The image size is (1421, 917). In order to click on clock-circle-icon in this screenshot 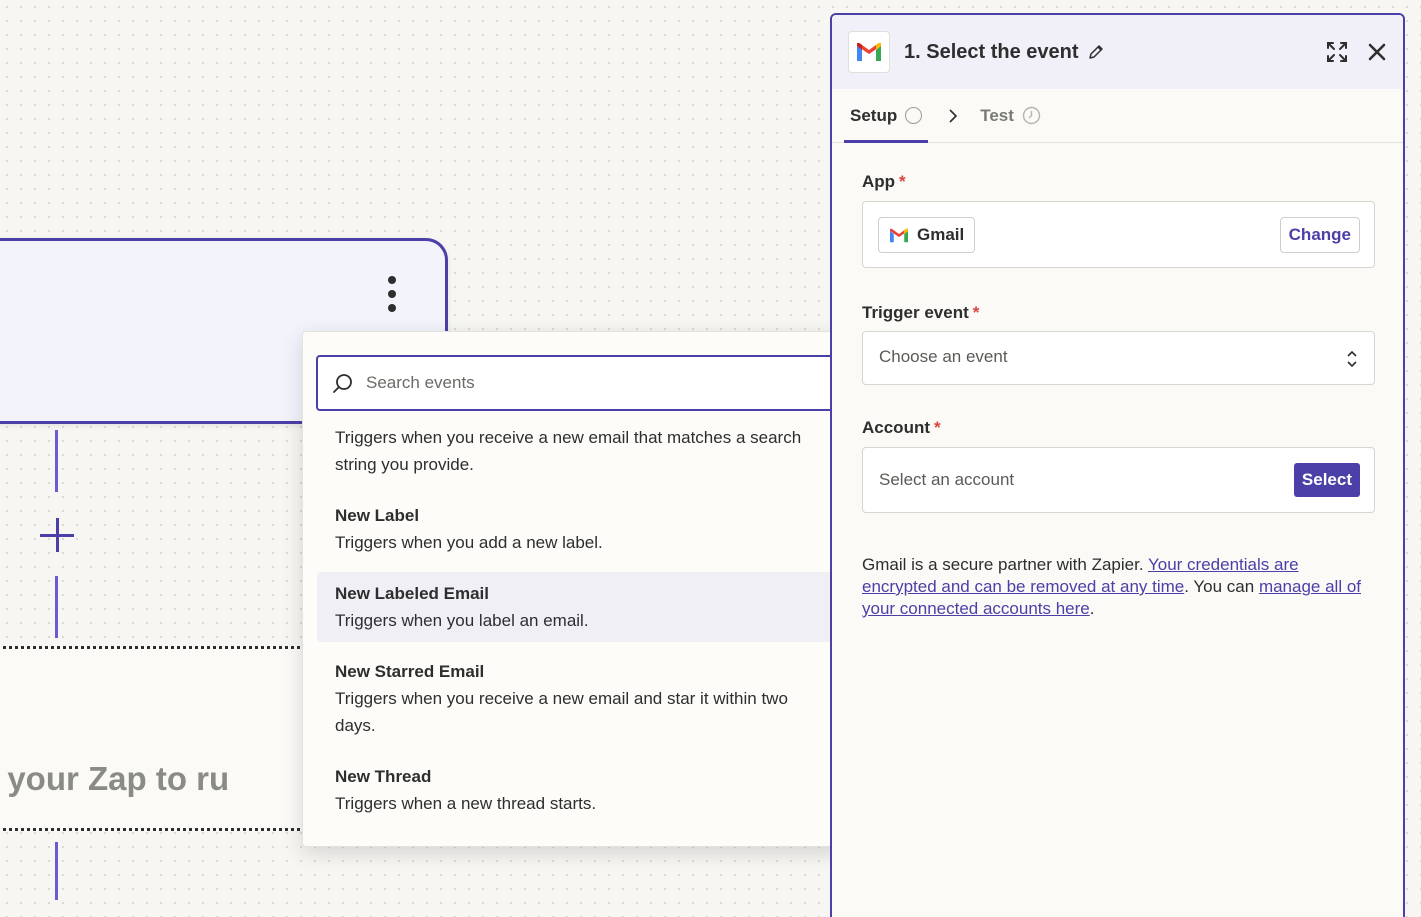, I will do `click(1031, 115)`.